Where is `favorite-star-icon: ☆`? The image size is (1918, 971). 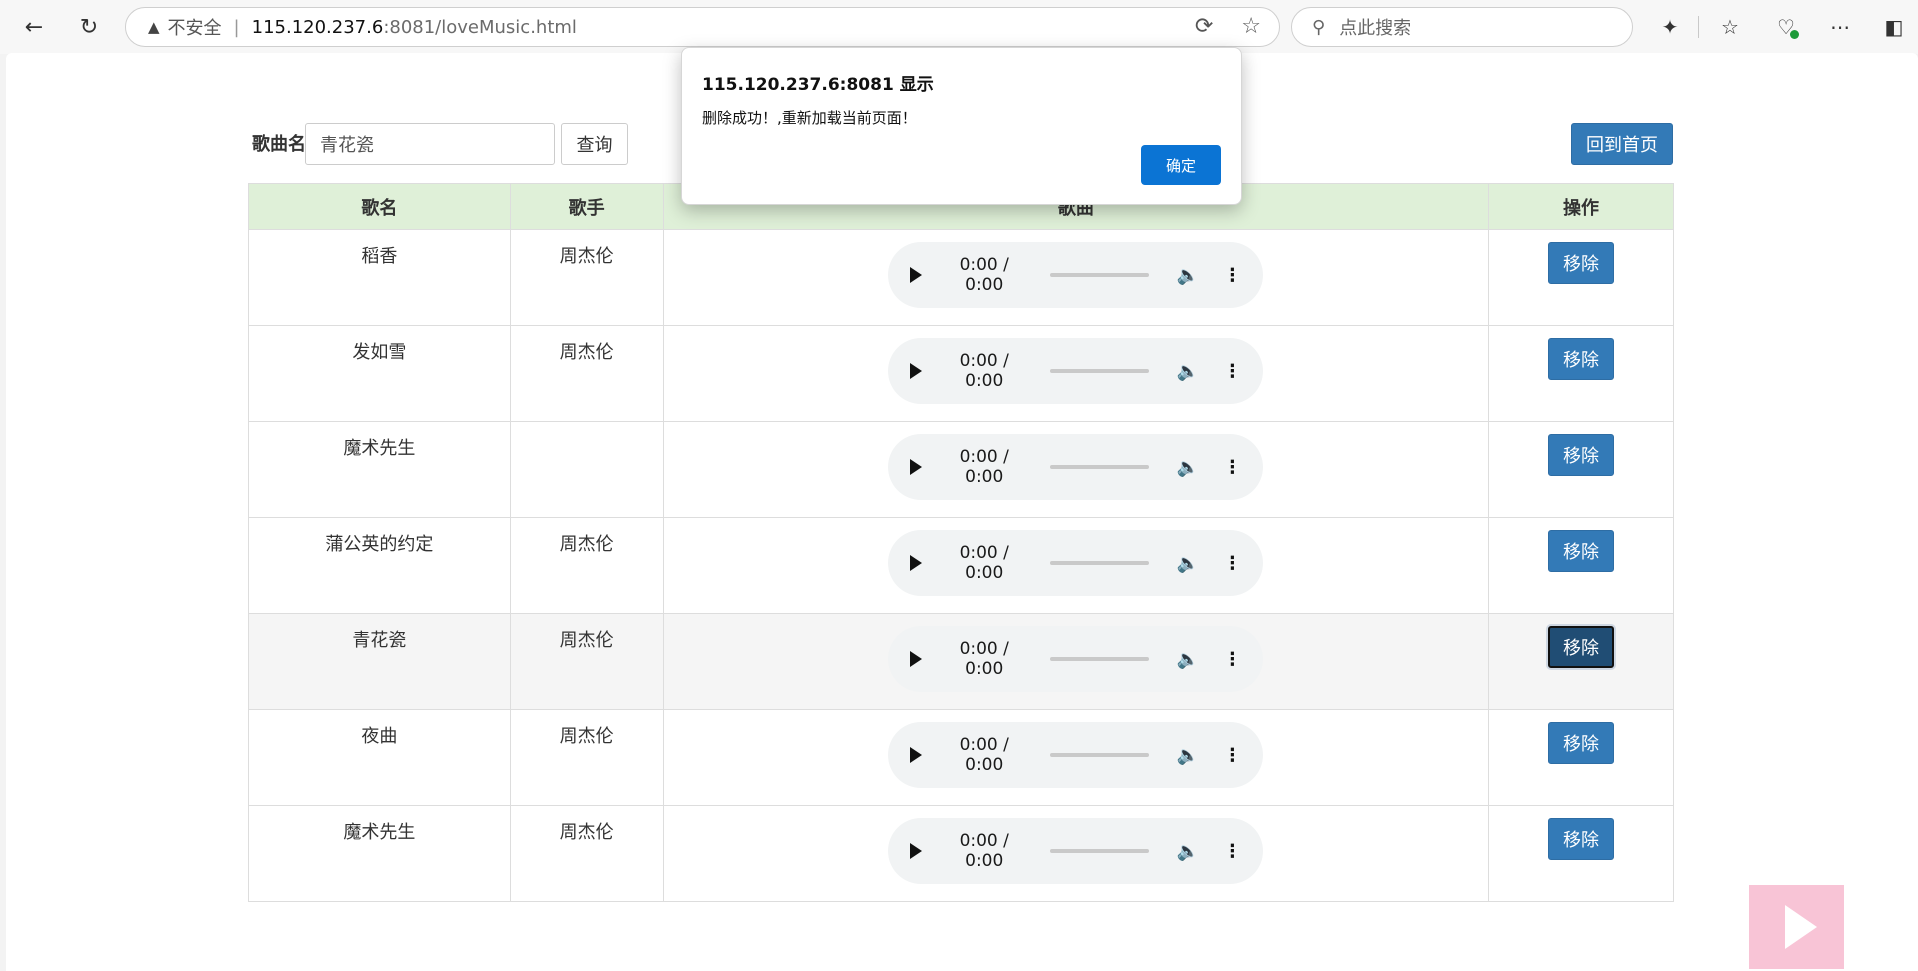
favorite-star-icon: ☆ is located at coordinates (1251, 26).